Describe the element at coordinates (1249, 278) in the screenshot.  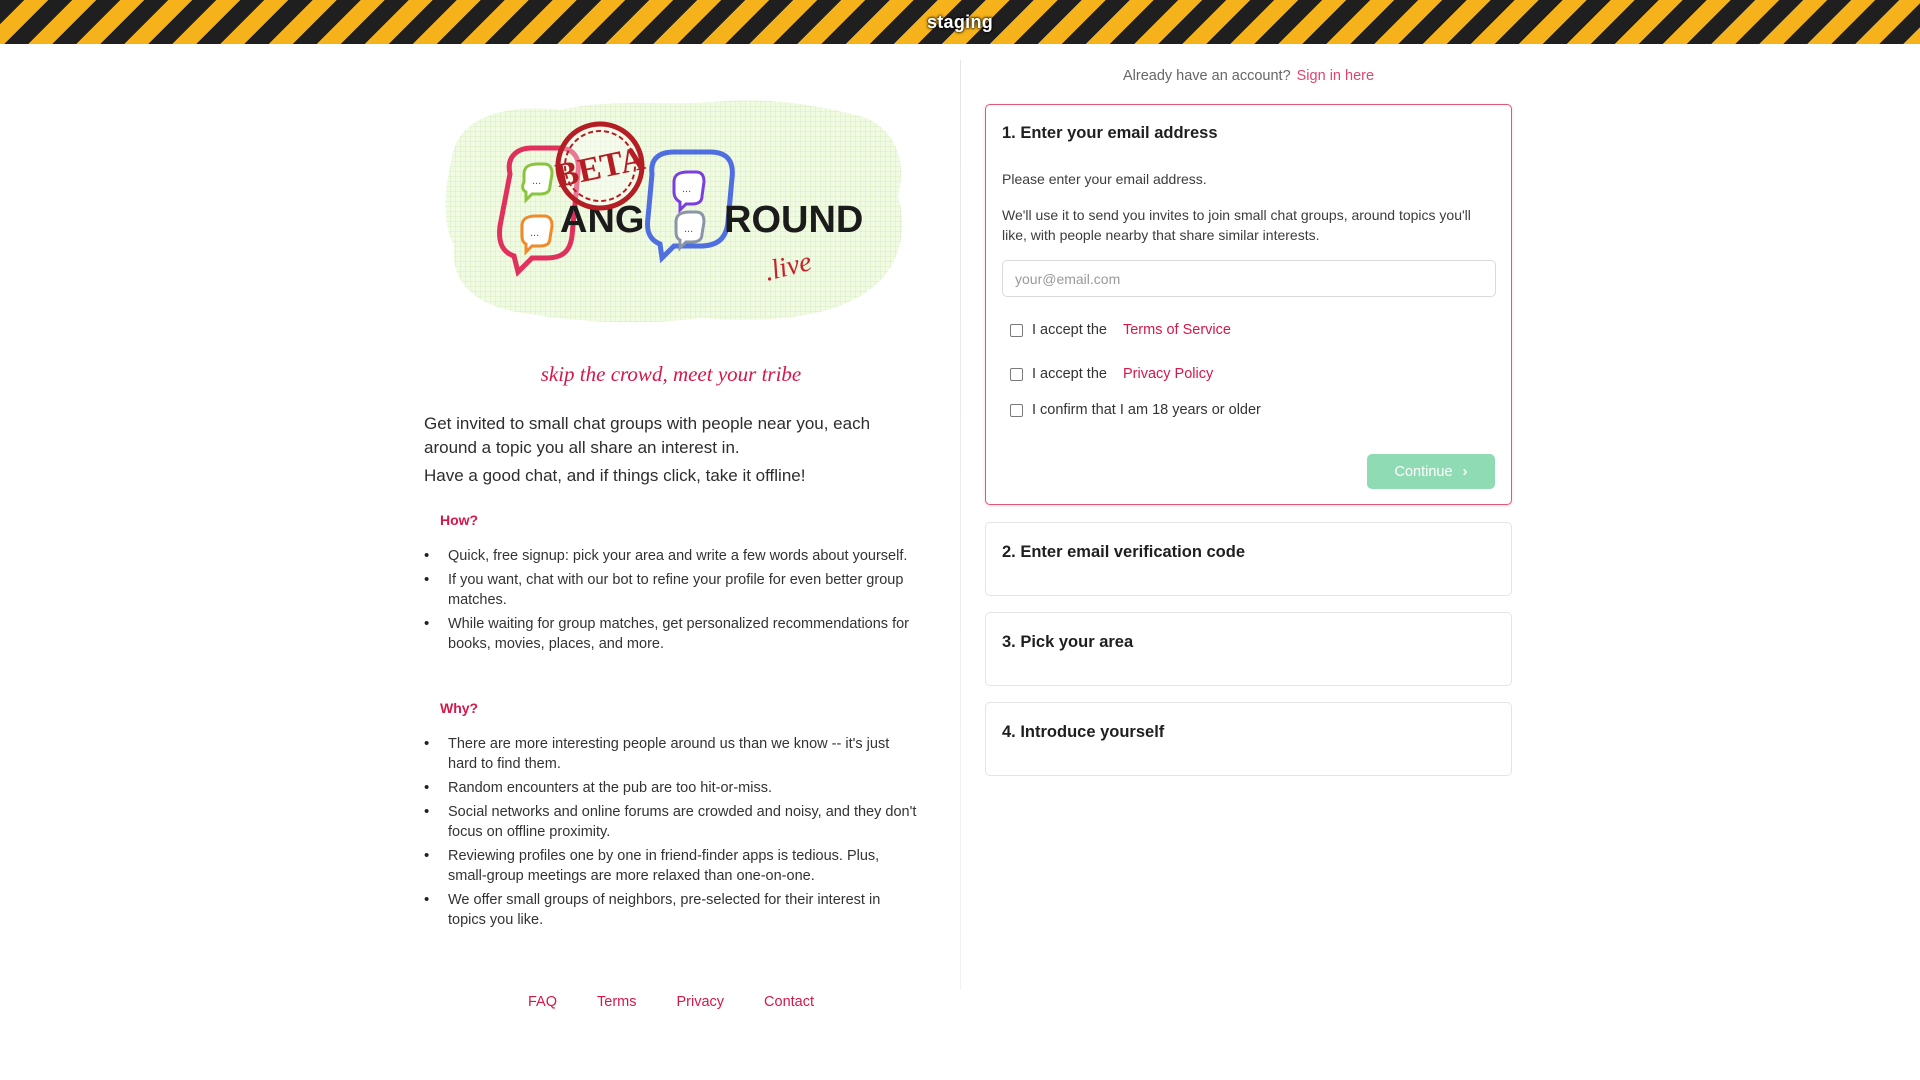
I see `email-input` at that location.